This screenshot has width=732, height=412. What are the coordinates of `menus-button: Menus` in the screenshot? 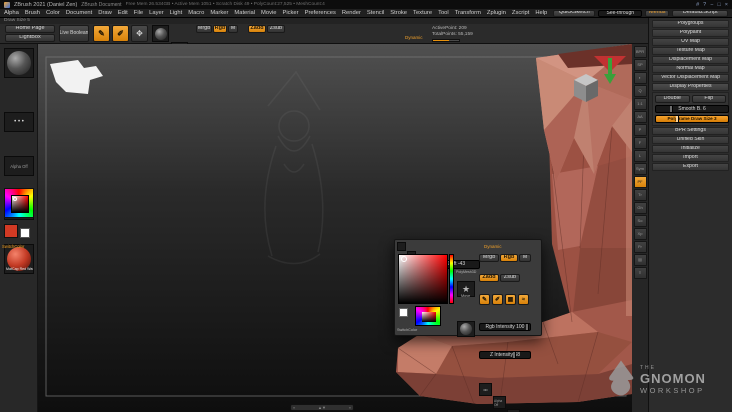 It's located at (657, 13).